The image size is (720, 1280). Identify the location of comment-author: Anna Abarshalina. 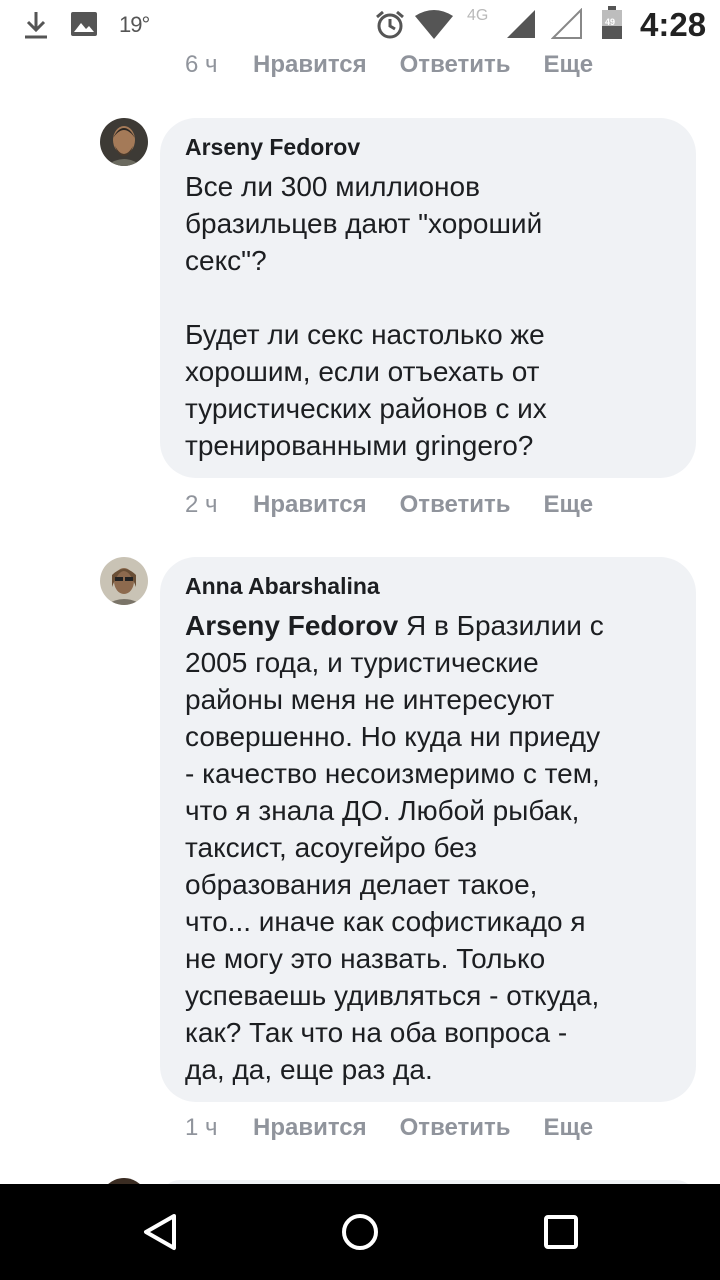
(430, 586).